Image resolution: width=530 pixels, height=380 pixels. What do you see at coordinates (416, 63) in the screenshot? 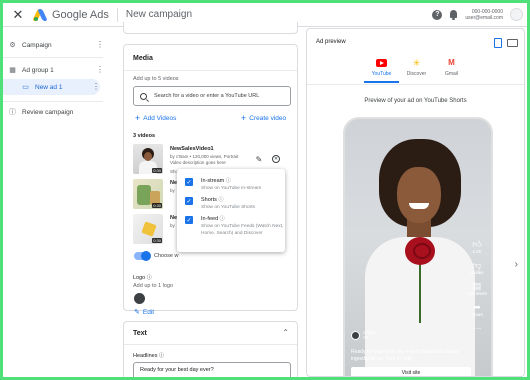
I see `discover-icon: ✳` at bounding box center [416, 63].